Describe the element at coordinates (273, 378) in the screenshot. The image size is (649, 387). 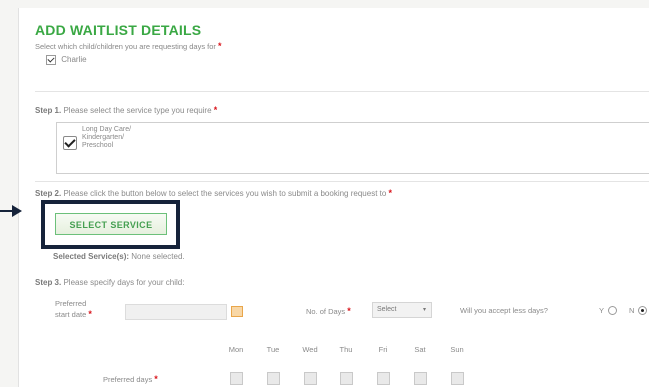
I see `day-tue-checkbox` at that location.